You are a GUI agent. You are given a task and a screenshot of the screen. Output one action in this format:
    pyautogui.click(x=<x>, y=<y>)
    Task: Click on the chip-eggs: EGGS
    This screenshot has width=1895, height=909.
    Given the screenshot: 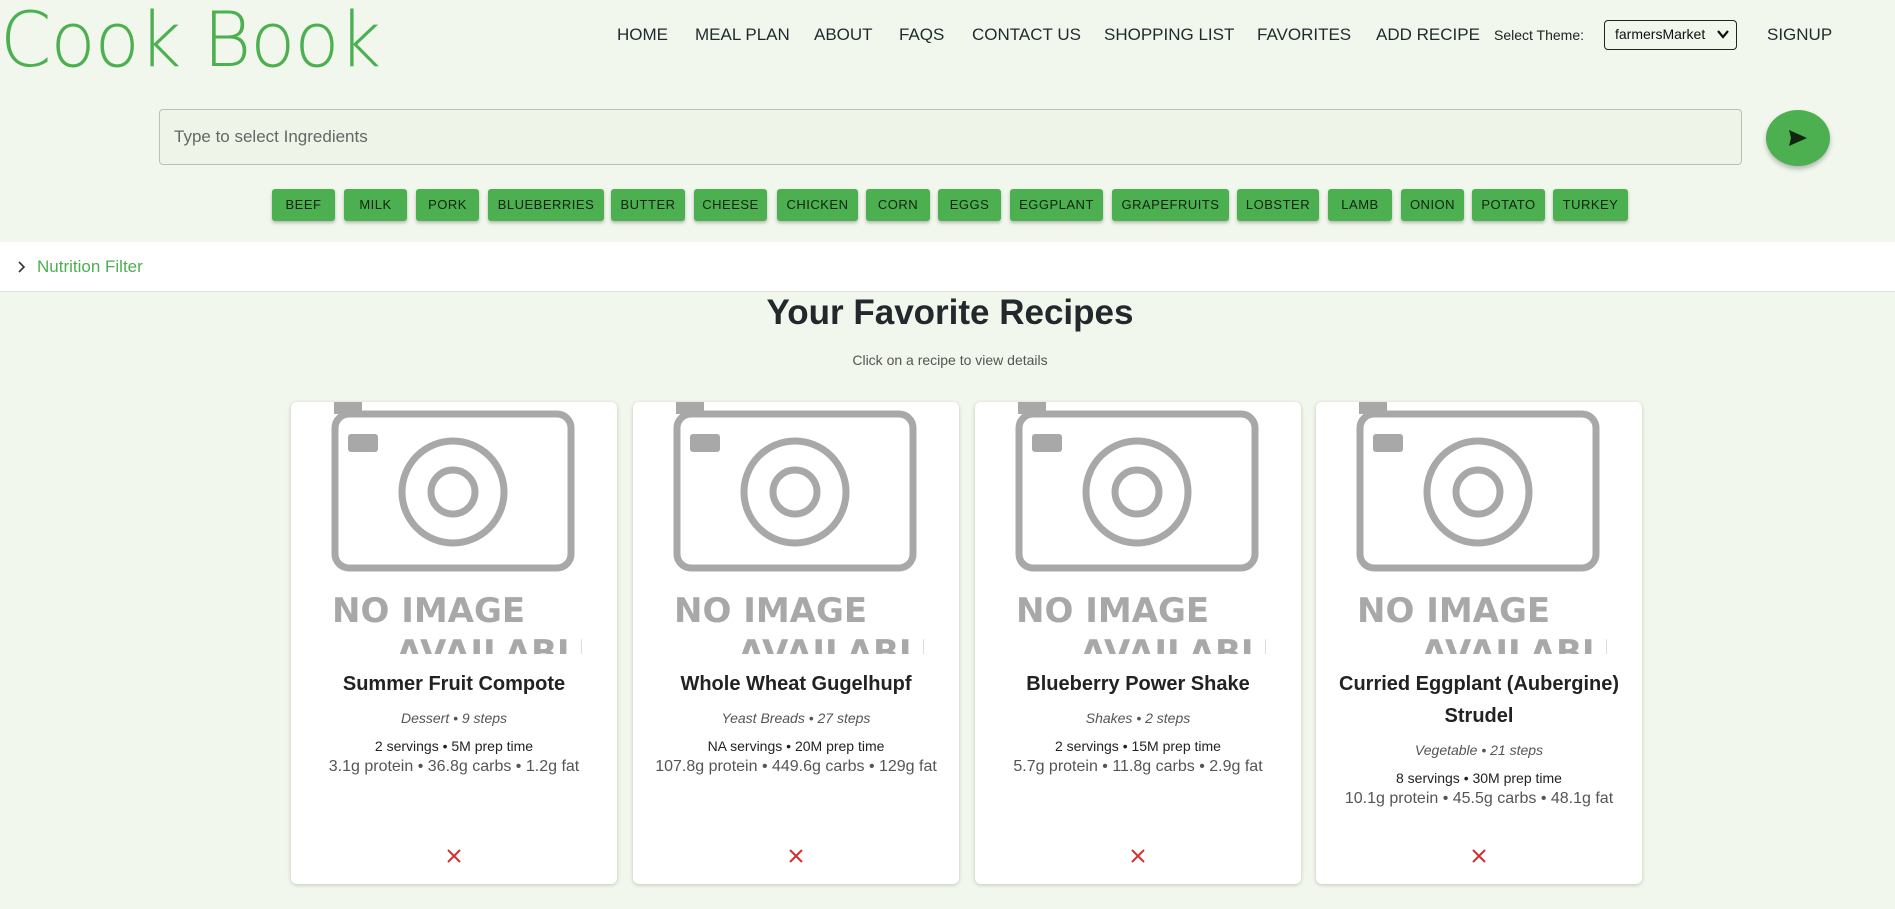 What is the action you would take?
    pyautogui.click(x=969, y=205)
    